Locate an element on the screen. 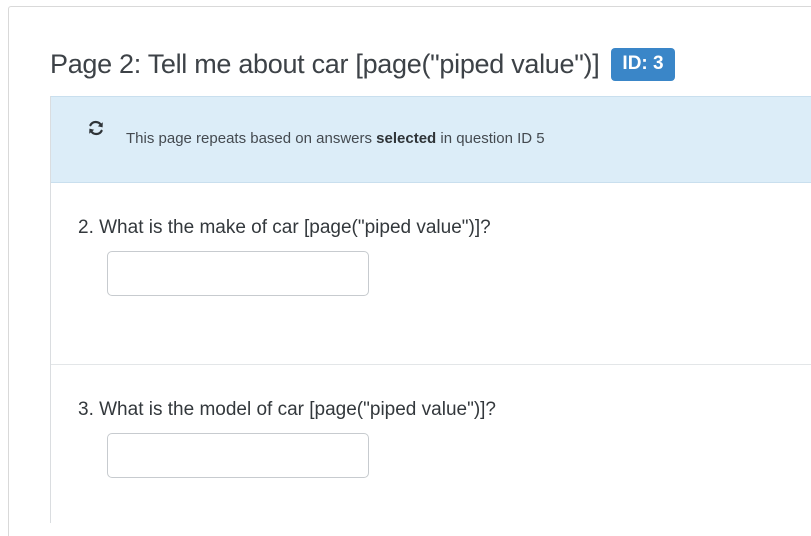 This screenshot has height=536, width=811. car-model-input is located at coordinates (238, 455).